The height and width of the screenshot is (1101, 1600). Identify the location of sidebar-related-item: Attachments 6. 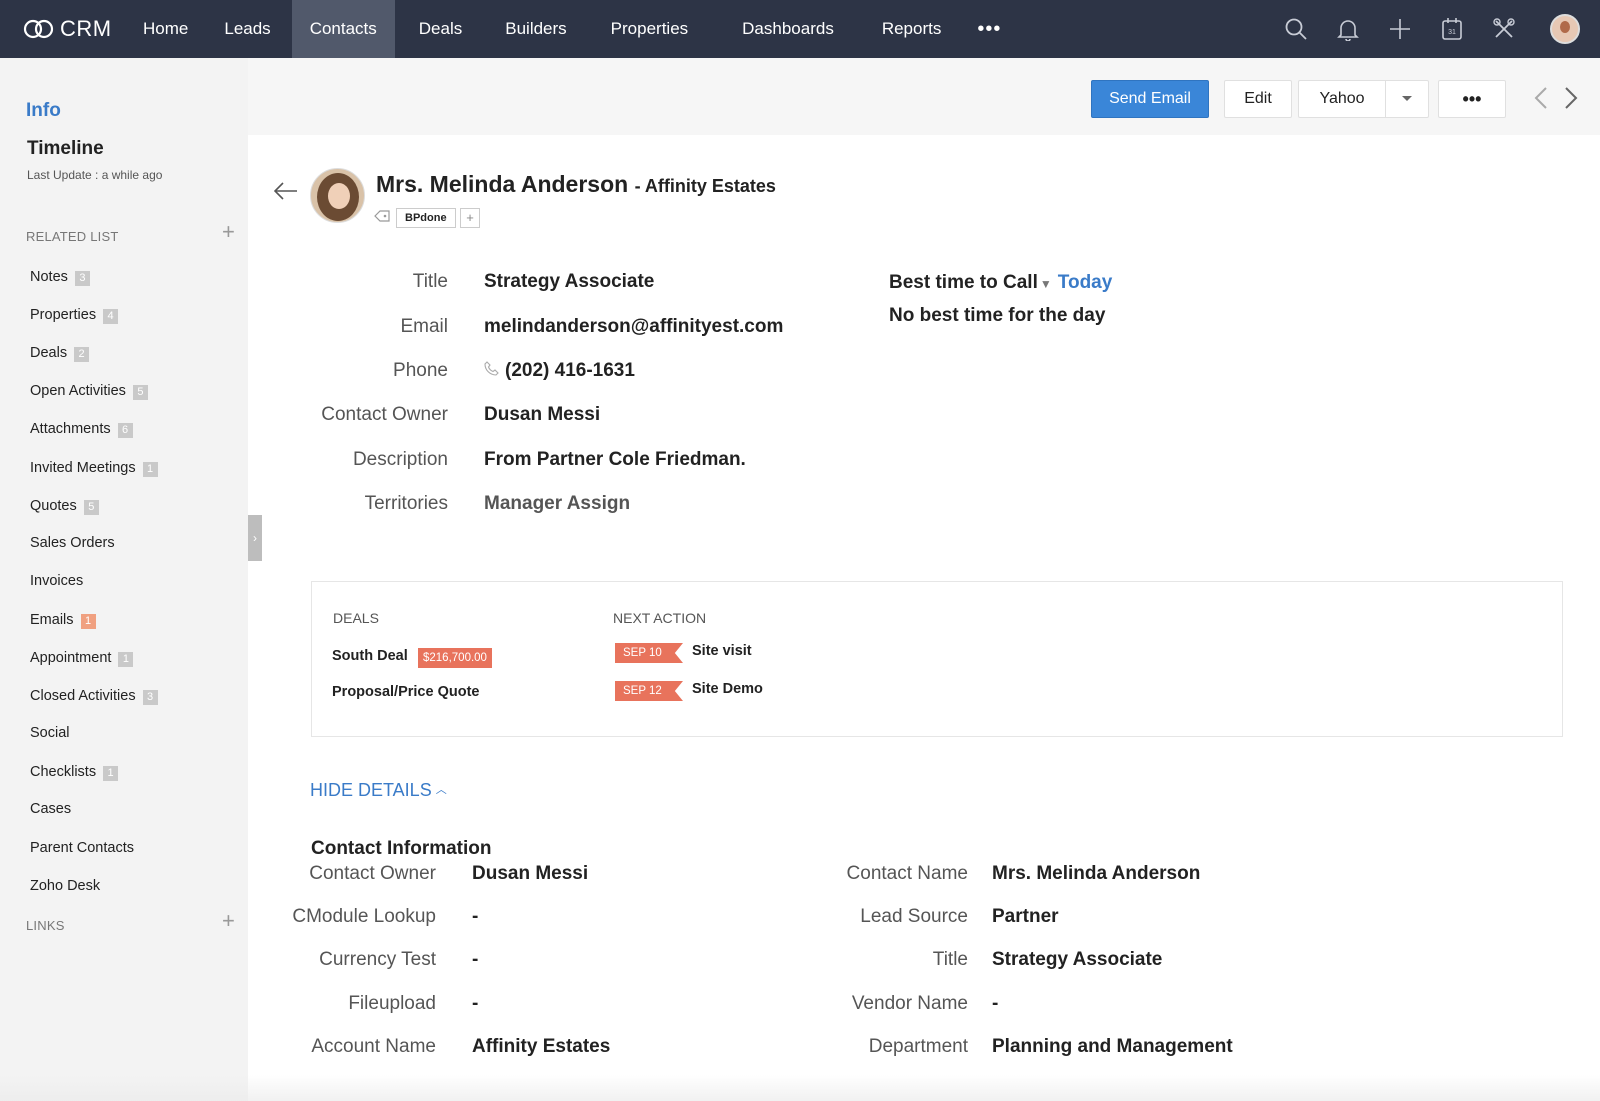
(81, 429).